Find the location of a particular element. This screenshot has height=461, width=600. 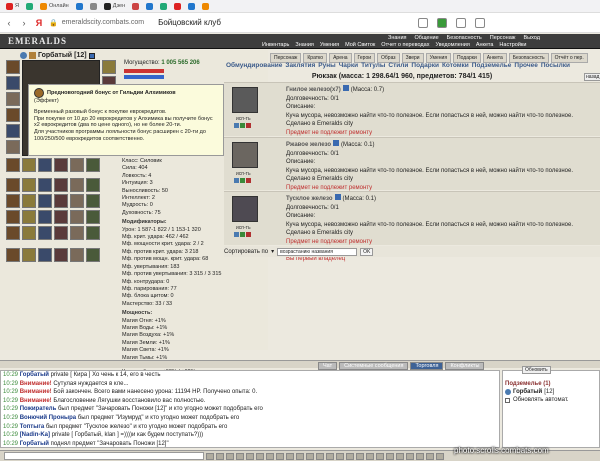

bookmark-icon is located at coordinates (423, 22).